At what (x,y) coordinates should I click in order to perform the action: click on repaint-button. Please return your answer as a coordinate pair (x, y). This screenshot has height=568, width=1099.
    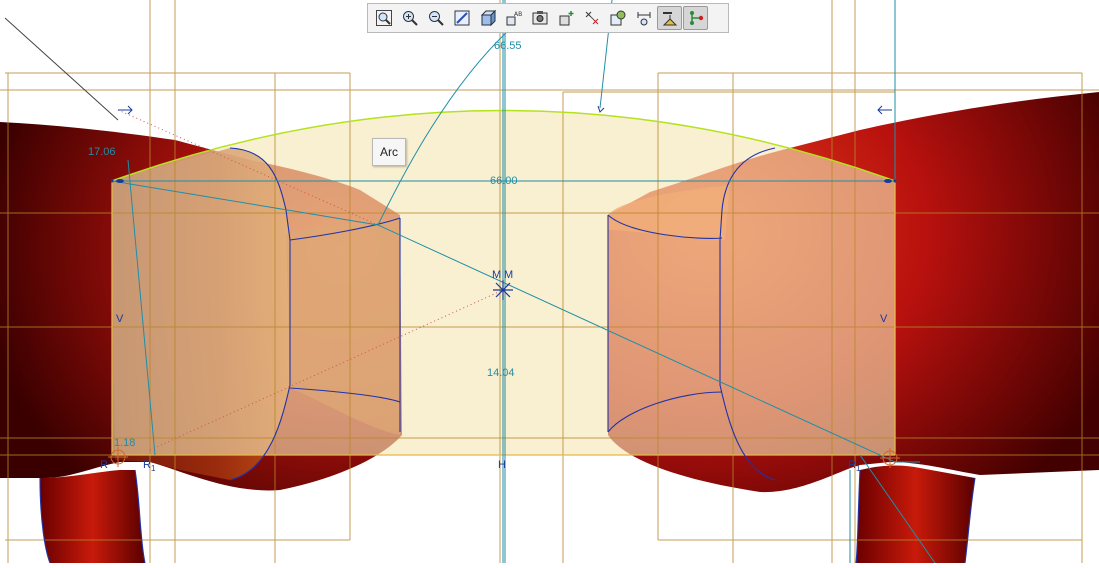
    Looking at the image, I should click on (461, 18).